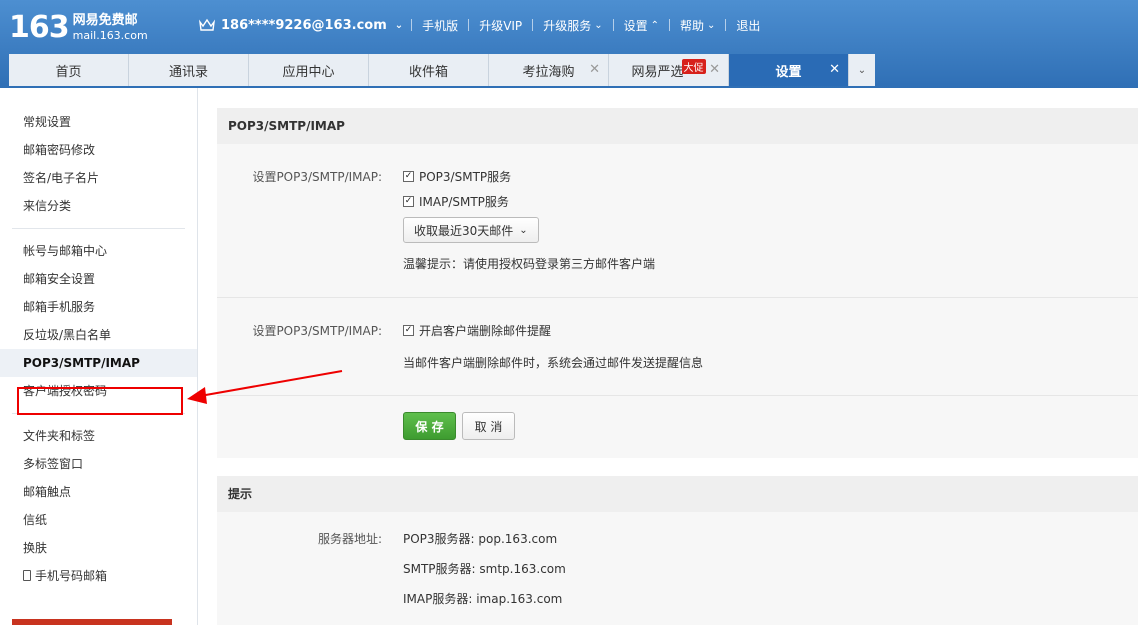 Image resolution: width=1138 pixels, height=625 pixels. I want to click on delete-notify-desc: 当邮件客户端删除邮件时，系统会通过邮件发送提醒信息, so click(553, 363).